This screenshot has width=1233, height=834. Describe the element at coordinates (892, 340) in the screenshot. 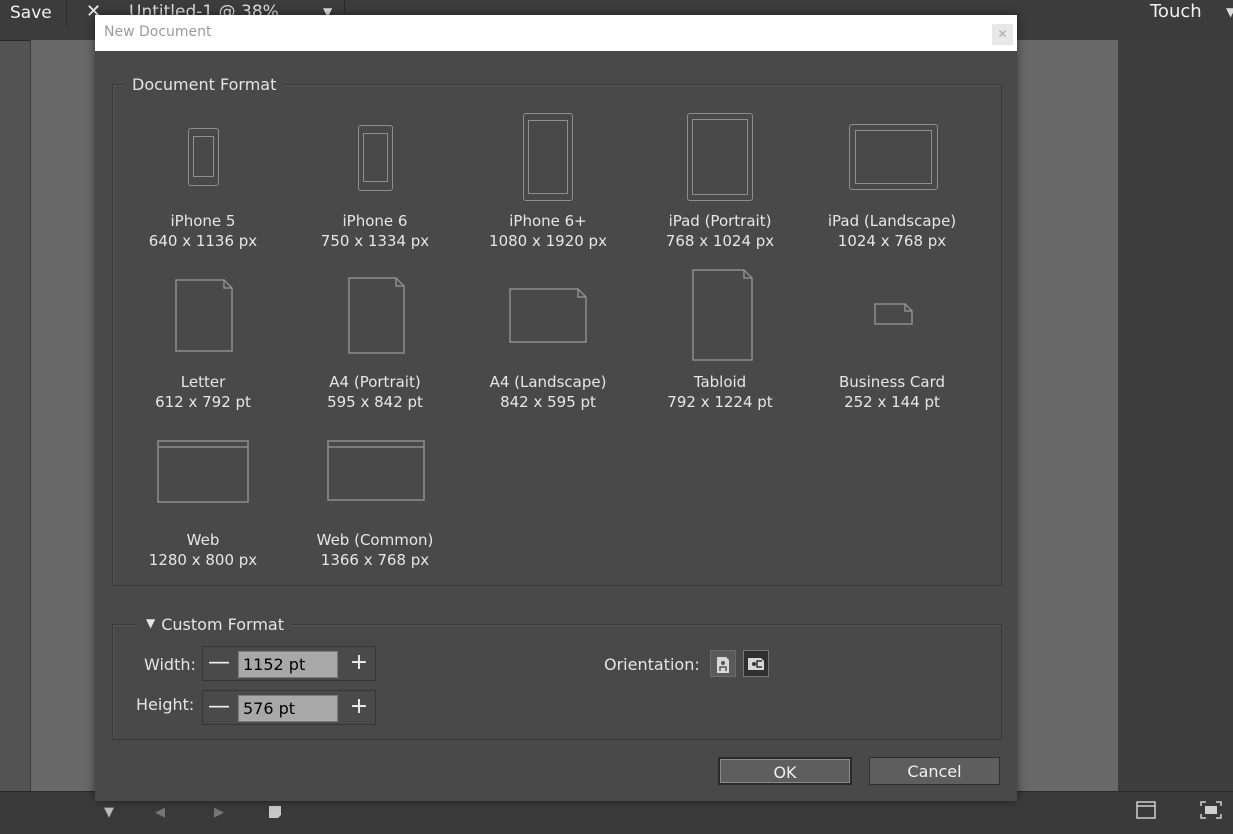

I see `preset-business-card: Business Card 252 x 144 pt` at that location.